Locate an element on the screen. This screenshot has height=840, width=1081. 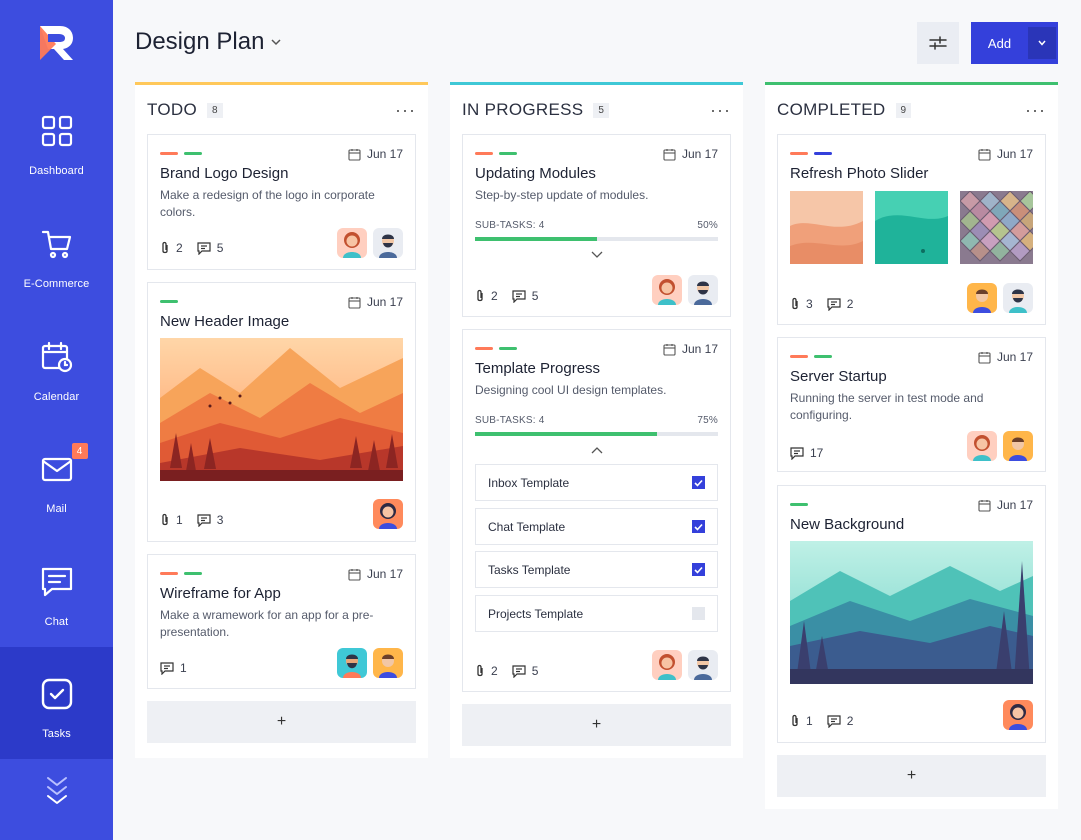
comment-icon is located at coordinates (204, 248).